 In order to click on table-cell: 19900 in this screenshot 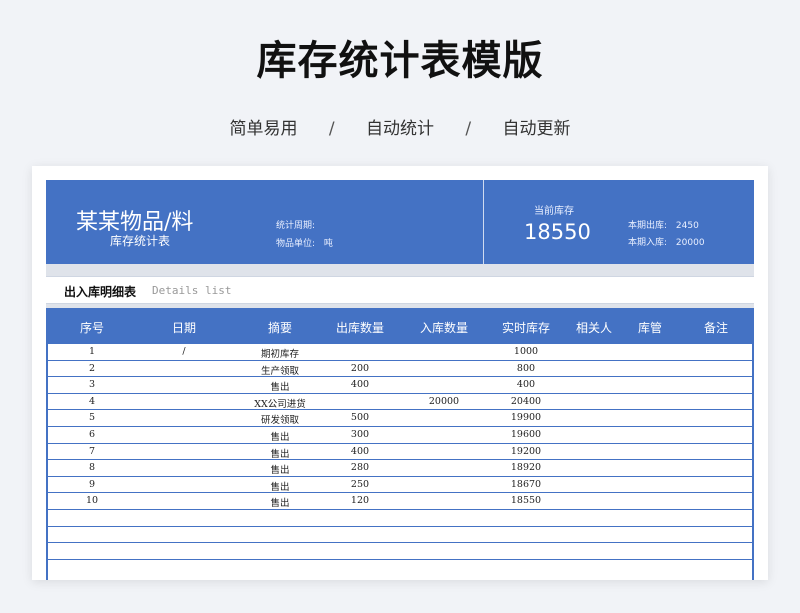, I will do `click(526, 417)`.